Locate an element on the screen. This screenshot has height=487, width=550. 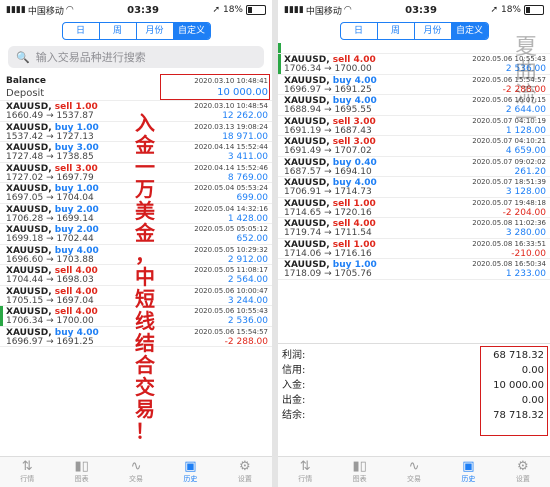
trade-prices: 1696.97 → 1691.25 is located at coordinates (50, 341).